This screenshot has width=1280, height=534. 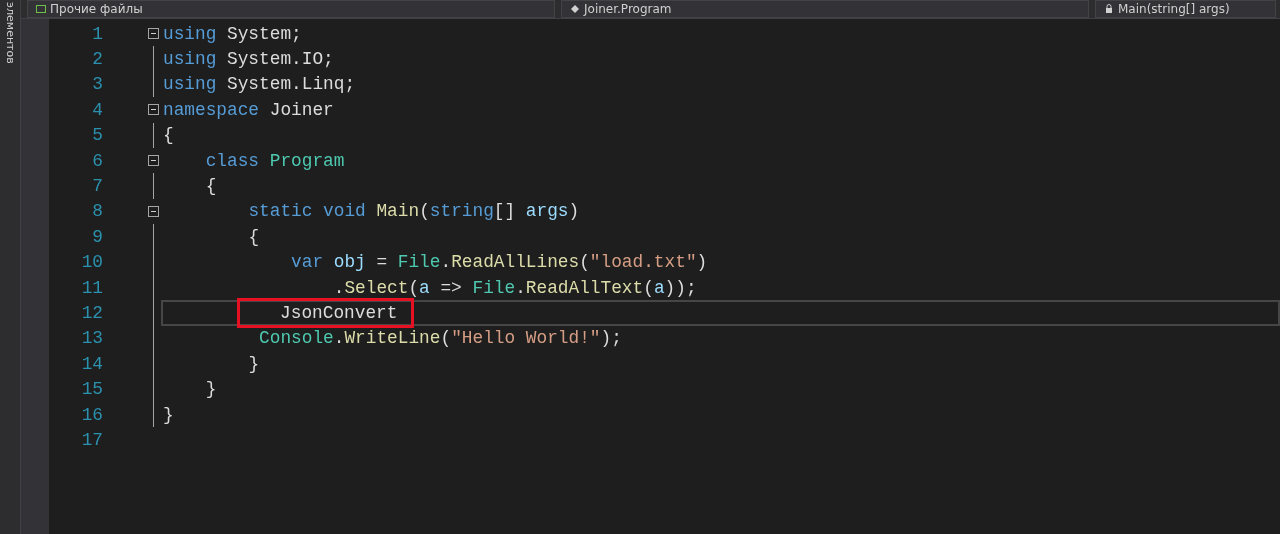 What do you see at coordinates (97, 135) in the screenshot?
I see `line-number: 5` at bounding box center [97, 135].